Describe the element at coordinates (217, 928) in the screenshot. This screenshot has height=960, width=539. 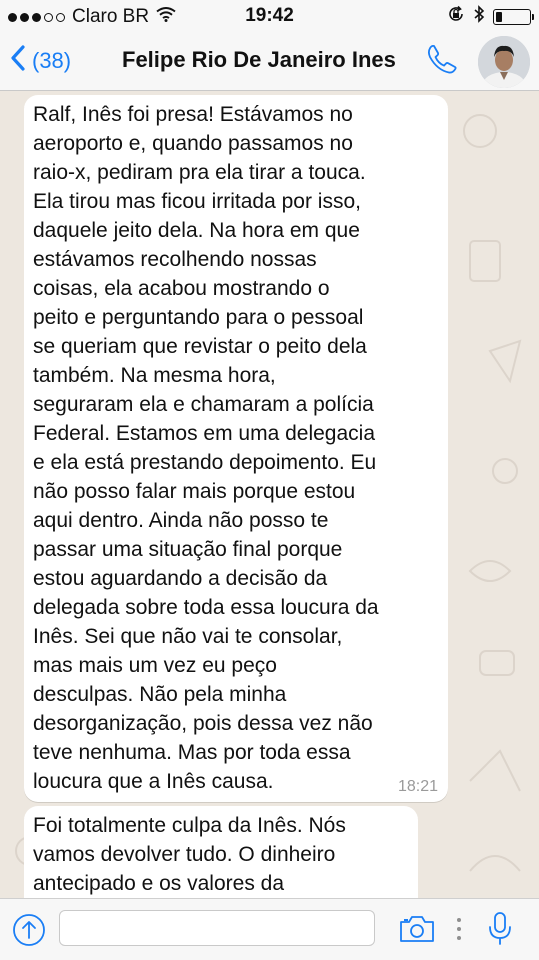
I see `message-input` at that location.